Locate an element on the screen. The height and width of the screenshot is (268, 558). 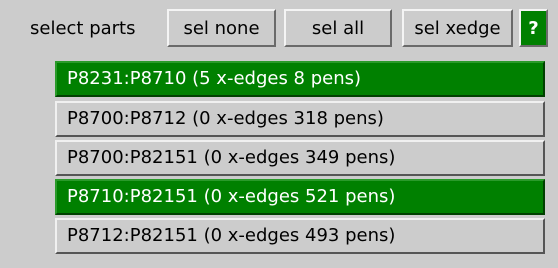
sel-none-button: sel none is located at coordinates (221, 28).